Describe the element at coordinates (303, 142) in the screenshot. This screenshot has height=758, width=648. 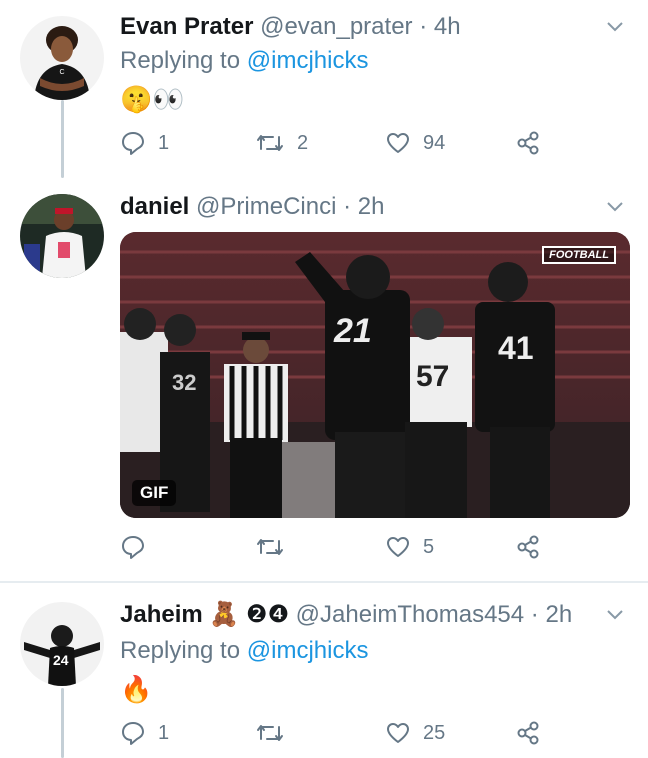
I see `retweet-count: 2` at that location.